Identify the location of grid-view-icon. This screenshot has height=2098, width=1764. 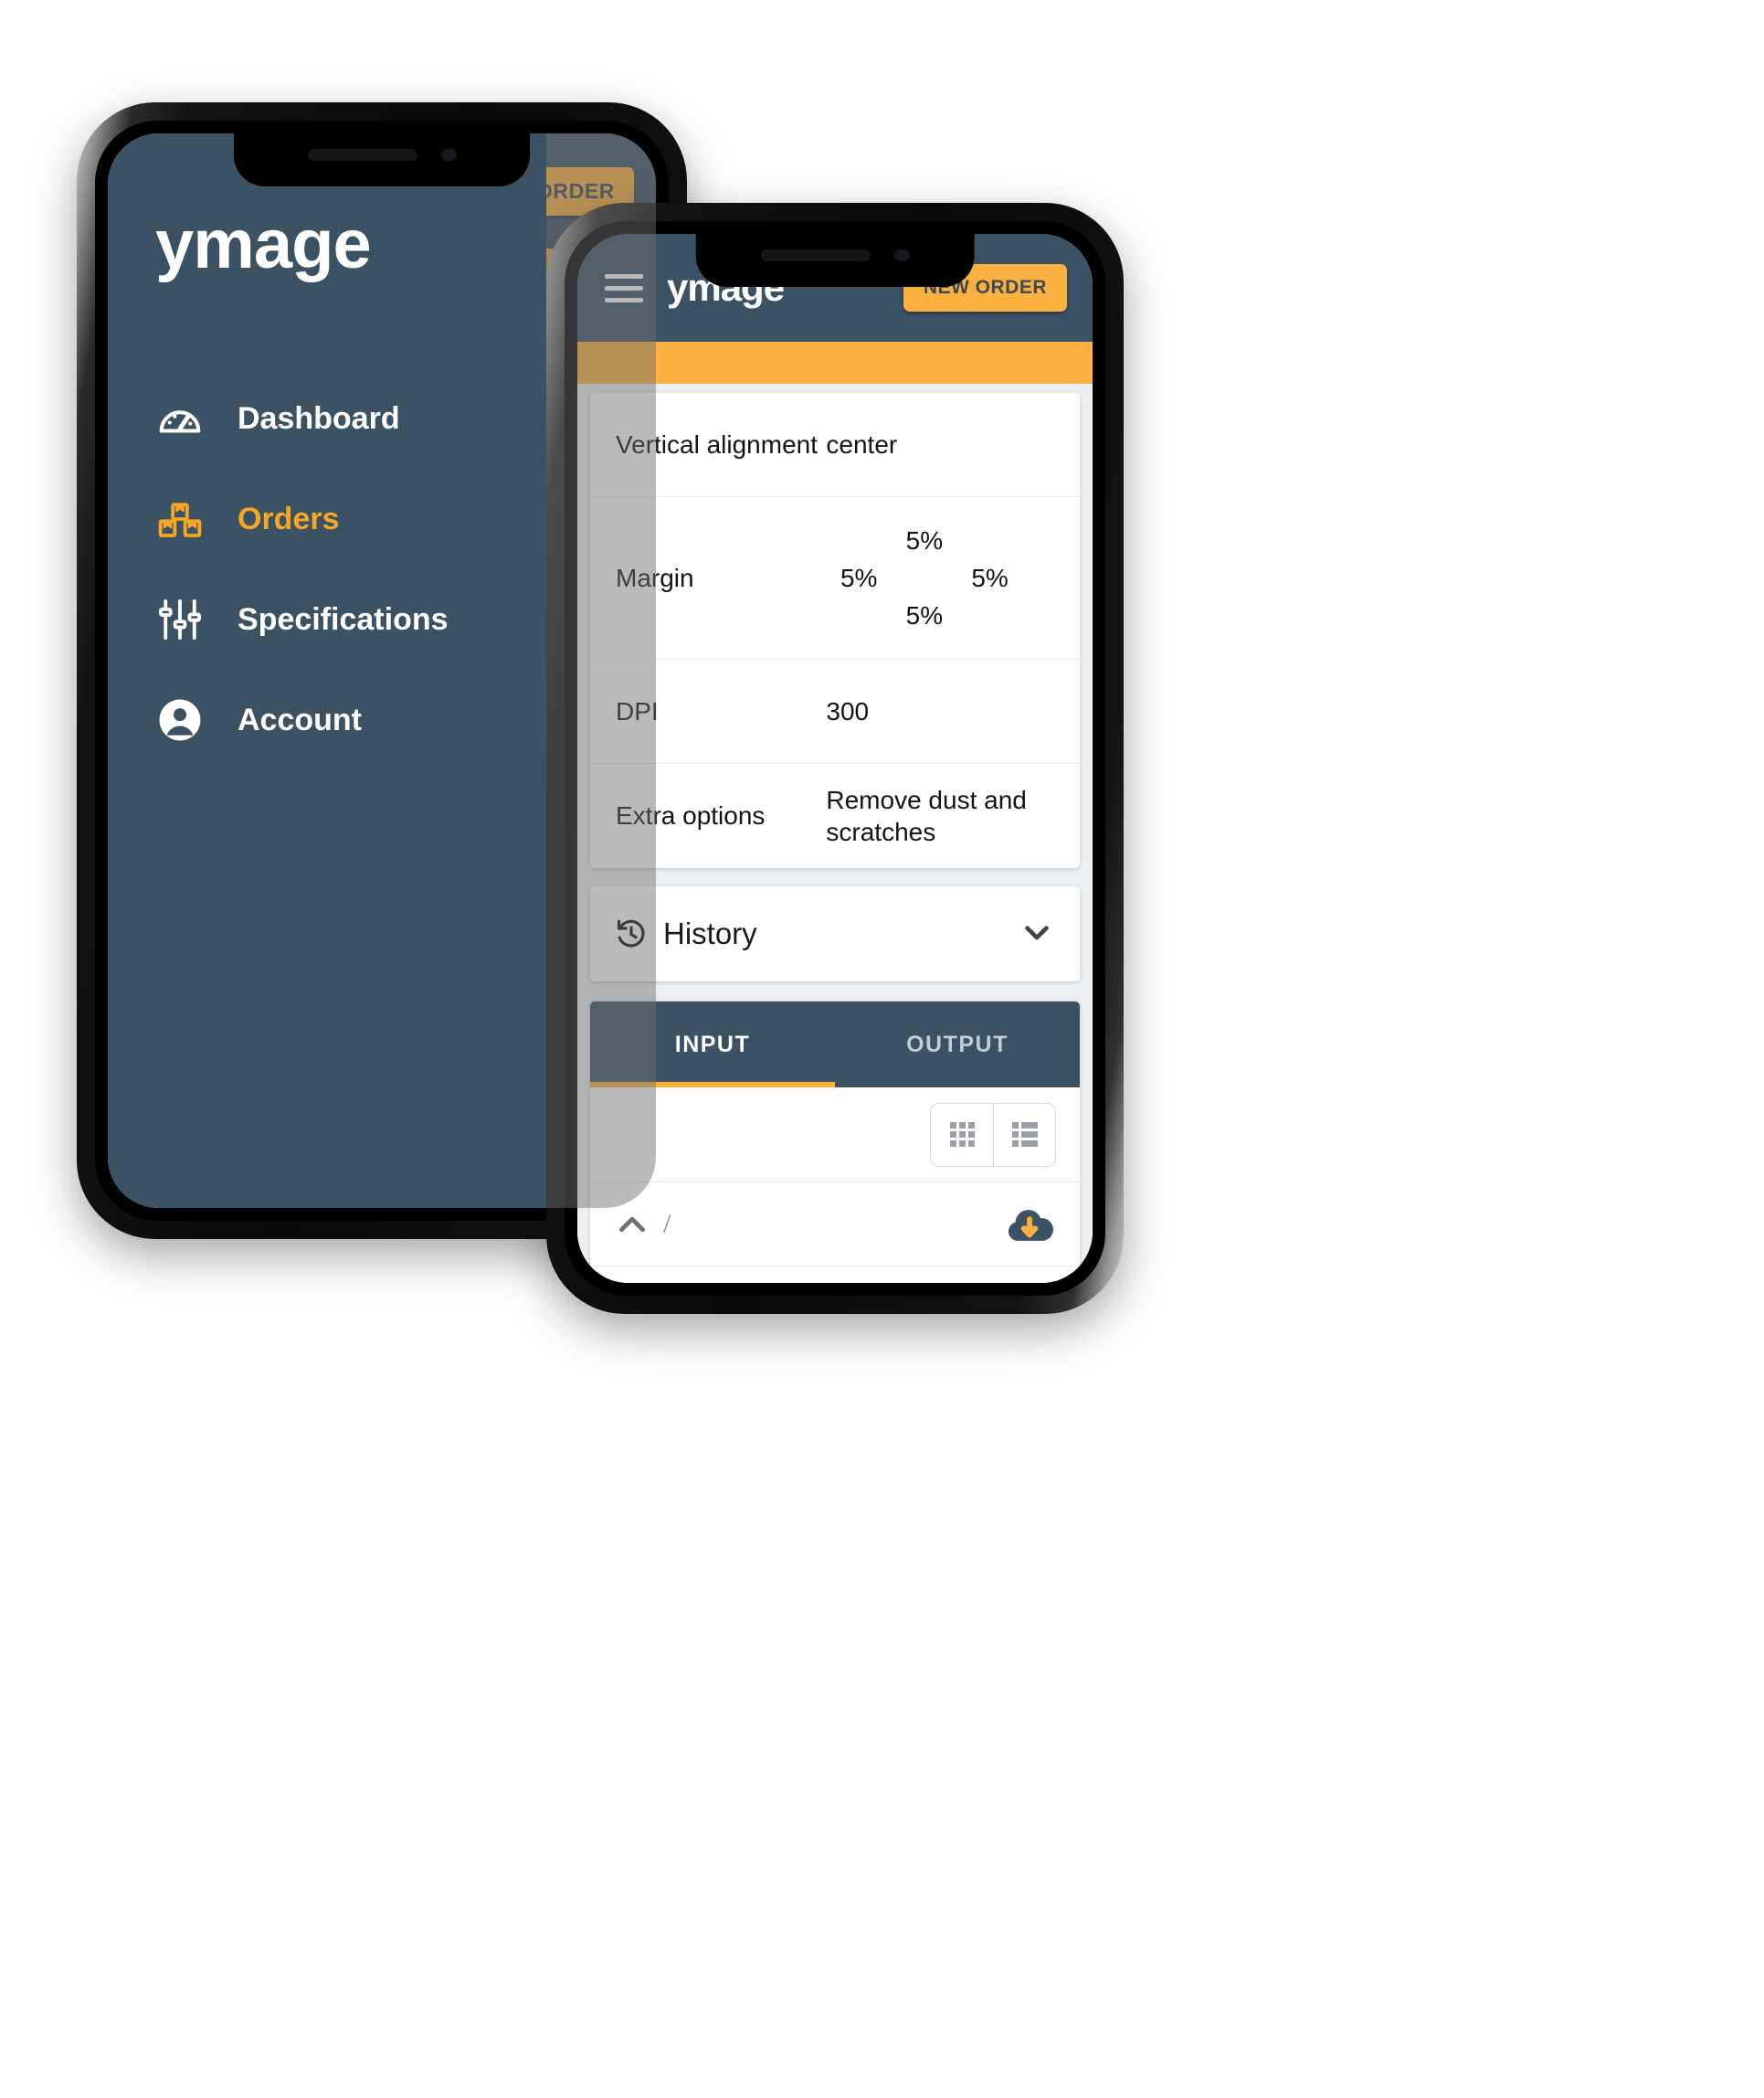
(962, 1135).